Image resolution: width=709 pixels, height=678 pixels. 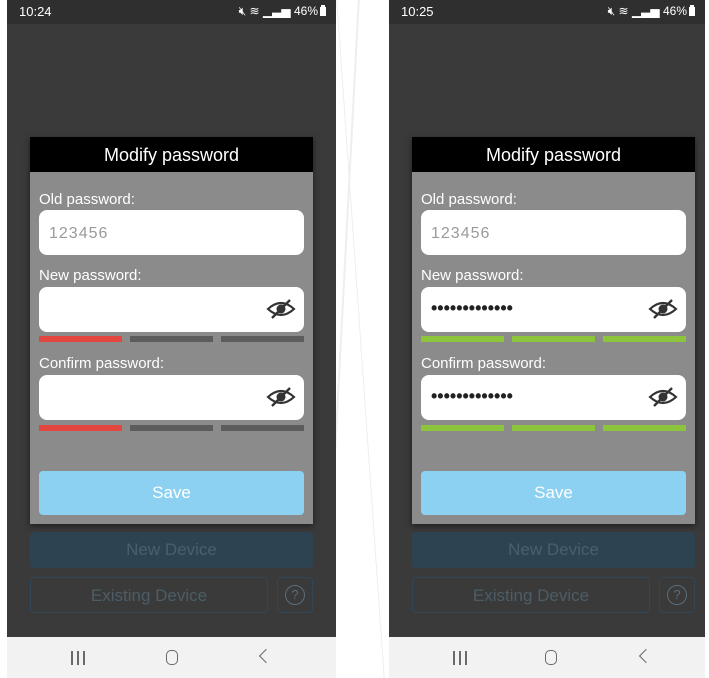 What do you see at coordinates (35, 11) in the screenshot?
I see `status-time: 10:24` at bounding box center [35, 11].